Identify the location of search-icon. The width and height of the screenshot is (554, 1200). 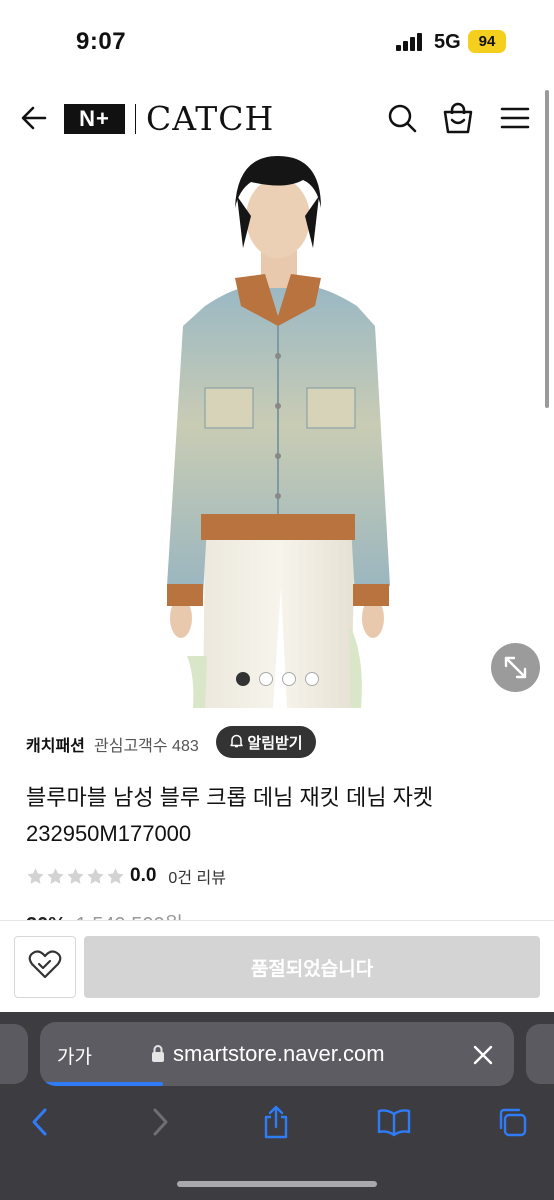
(402, 120).